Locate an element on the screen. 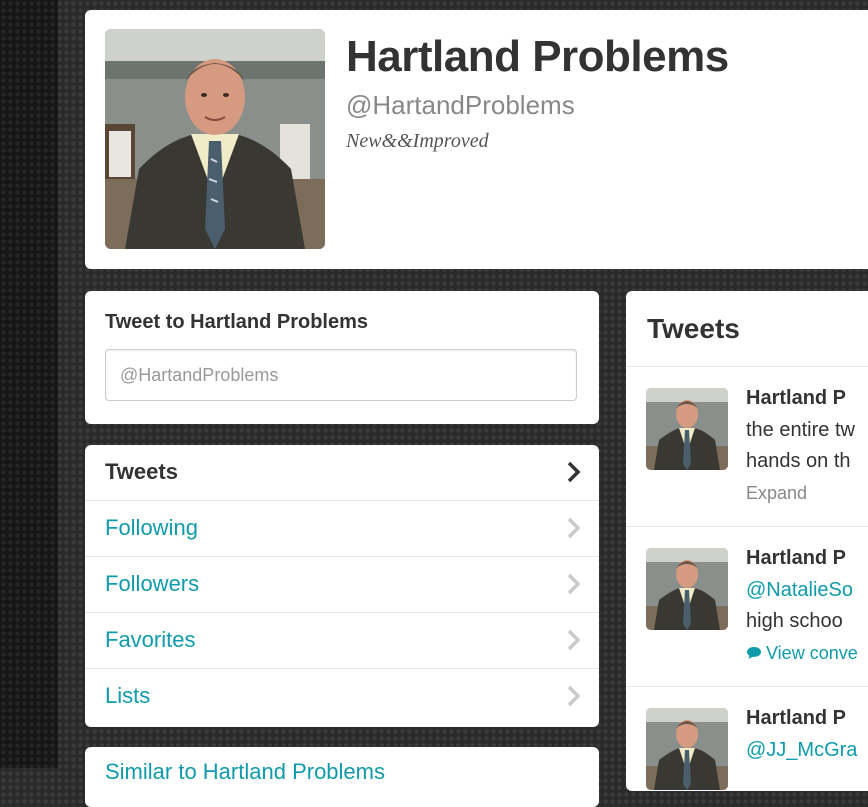  nav-item-following: Following is located at coordinates (342, 529).